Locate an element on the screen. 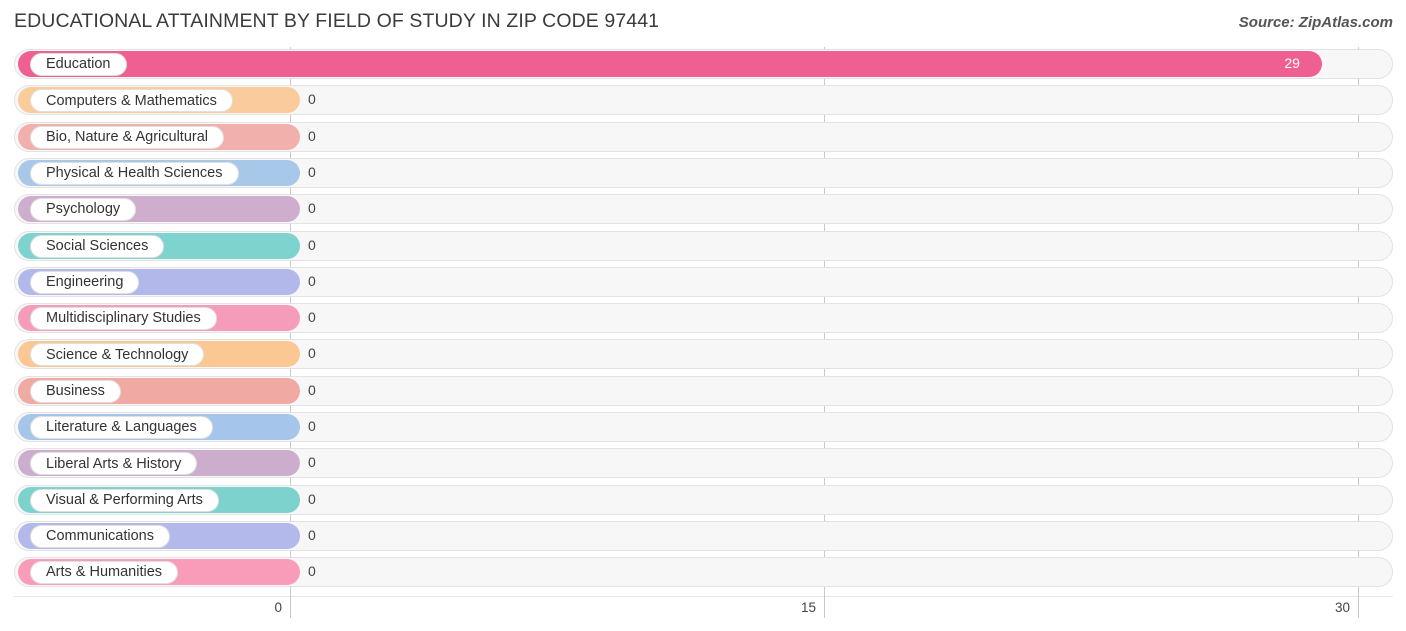 The width and height of the screenshot is (1406, 631). bar-label: Liberal Arts & History is located at coordinates (114, 464).